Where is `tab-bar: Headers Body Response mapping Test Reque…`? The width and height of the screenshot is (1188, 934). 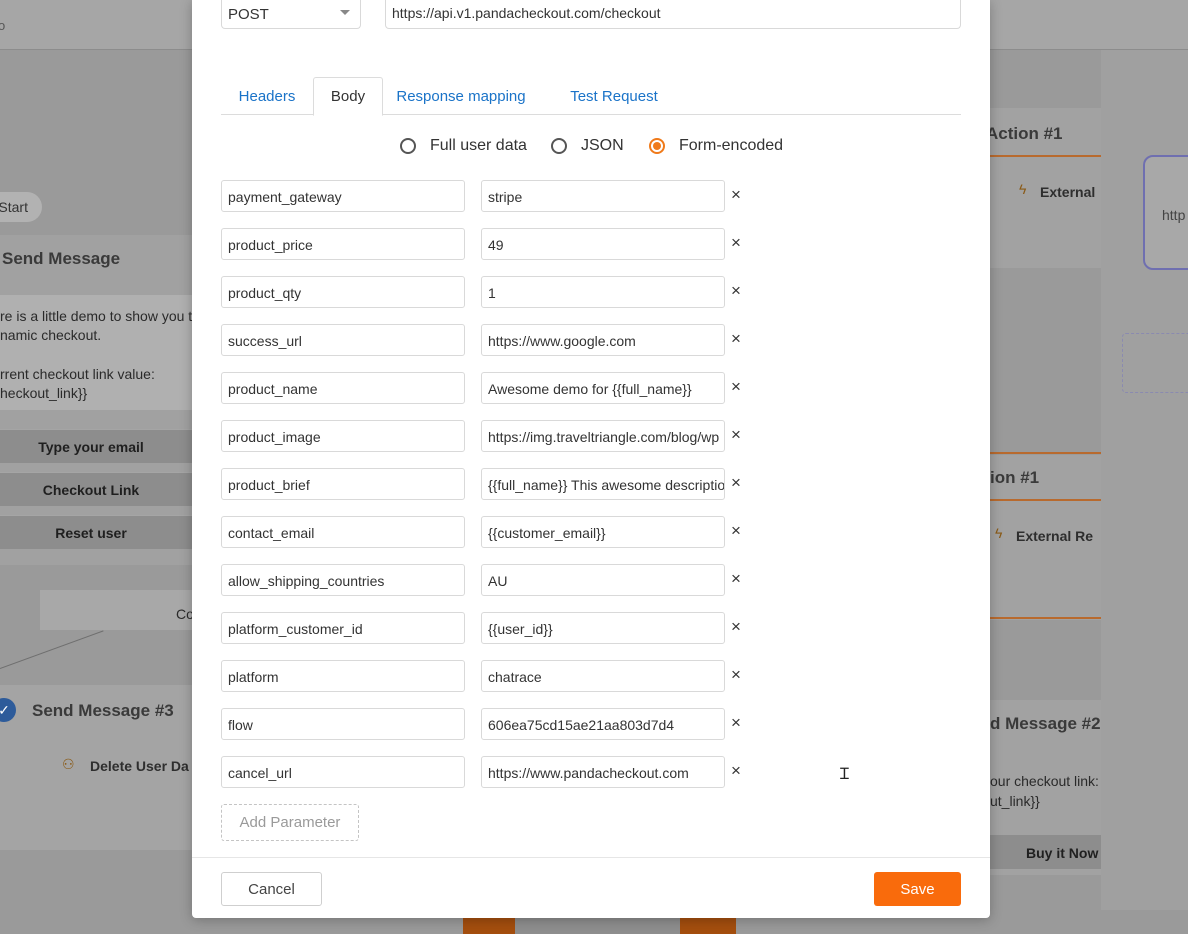
tab-bar: Headers Body Response mapping Test Reque… is located at coordinates (591, 96).